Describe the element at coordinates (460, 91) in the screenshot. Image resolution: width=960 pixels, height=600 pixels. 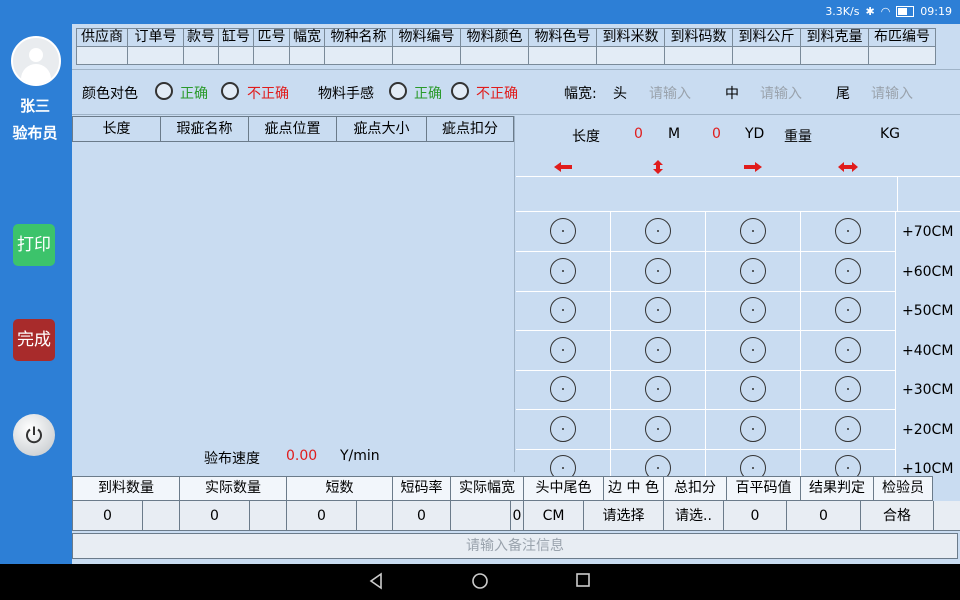
I see `feel-incorrect-radio` at that location.